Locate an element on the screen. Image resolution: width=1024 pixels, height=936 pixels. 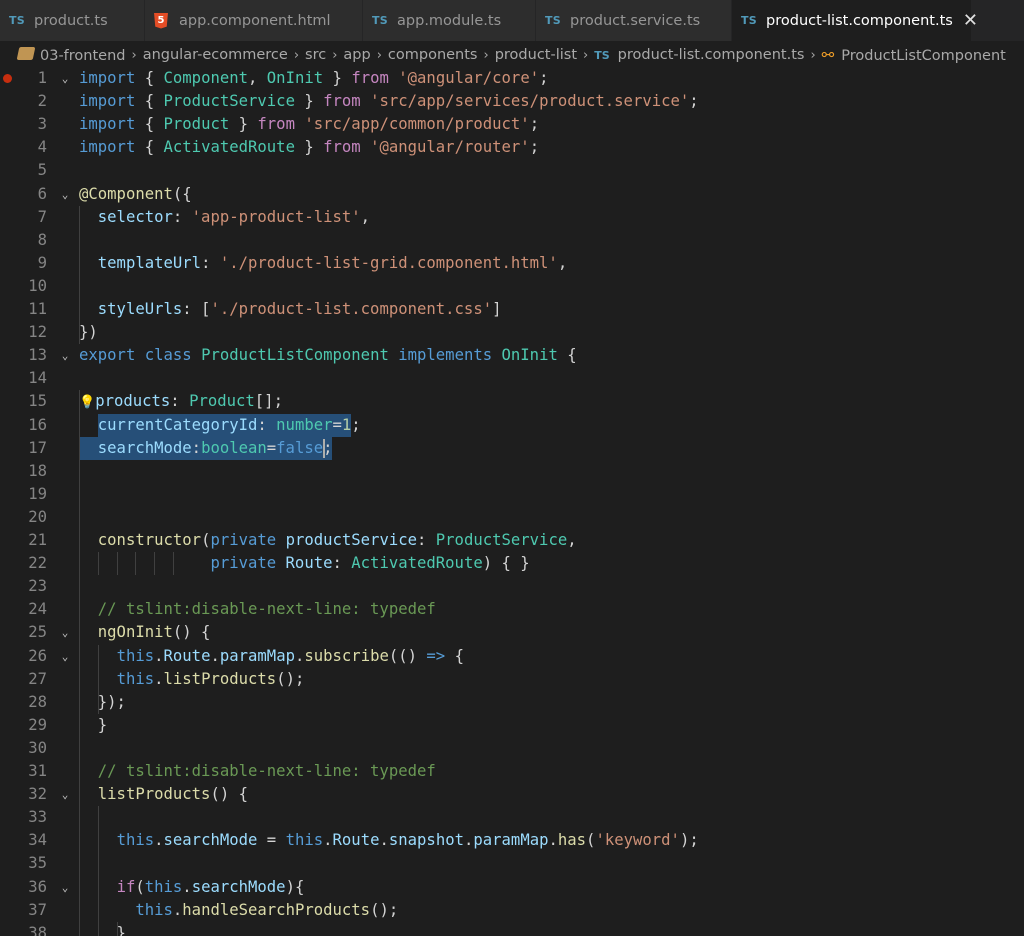
line-number: 22 is located at coordinates (37, 563).